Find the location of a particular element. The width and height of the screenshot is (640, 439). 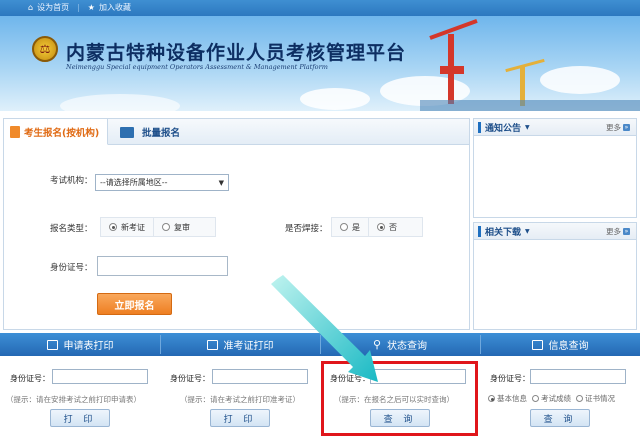

option-basic-info: 基本信息 is located at coordinates (507, 398).